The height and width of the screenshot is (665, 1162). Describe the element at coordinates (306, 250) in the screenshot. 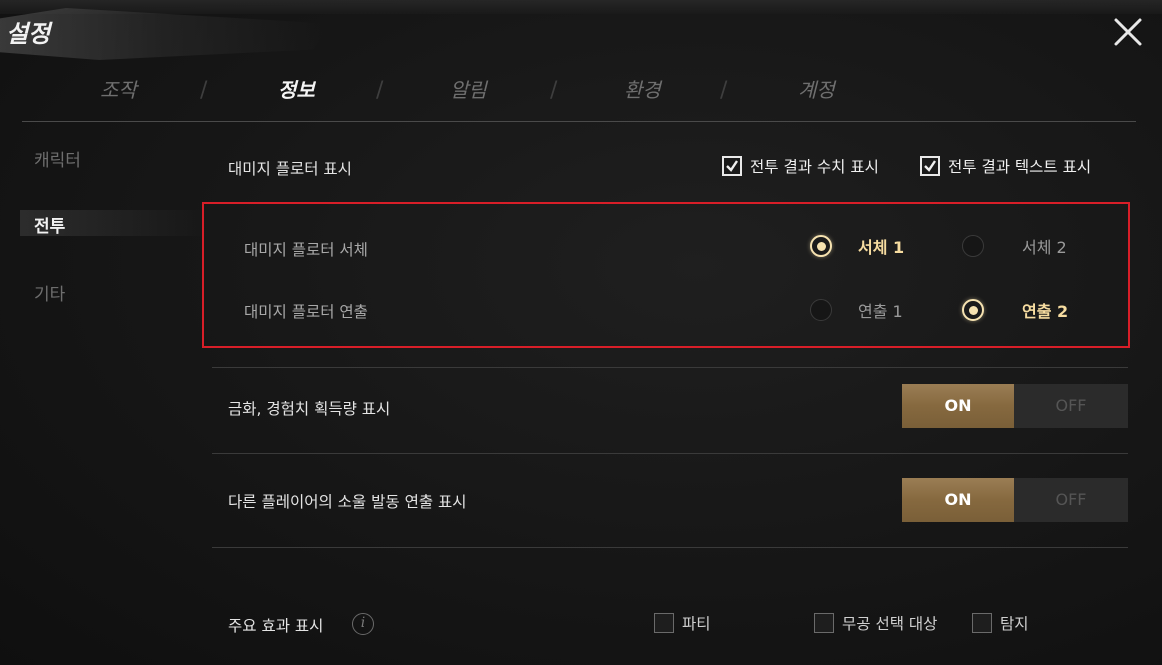

I see `font-setting-label: 대미지 플로터 서체` at that location.